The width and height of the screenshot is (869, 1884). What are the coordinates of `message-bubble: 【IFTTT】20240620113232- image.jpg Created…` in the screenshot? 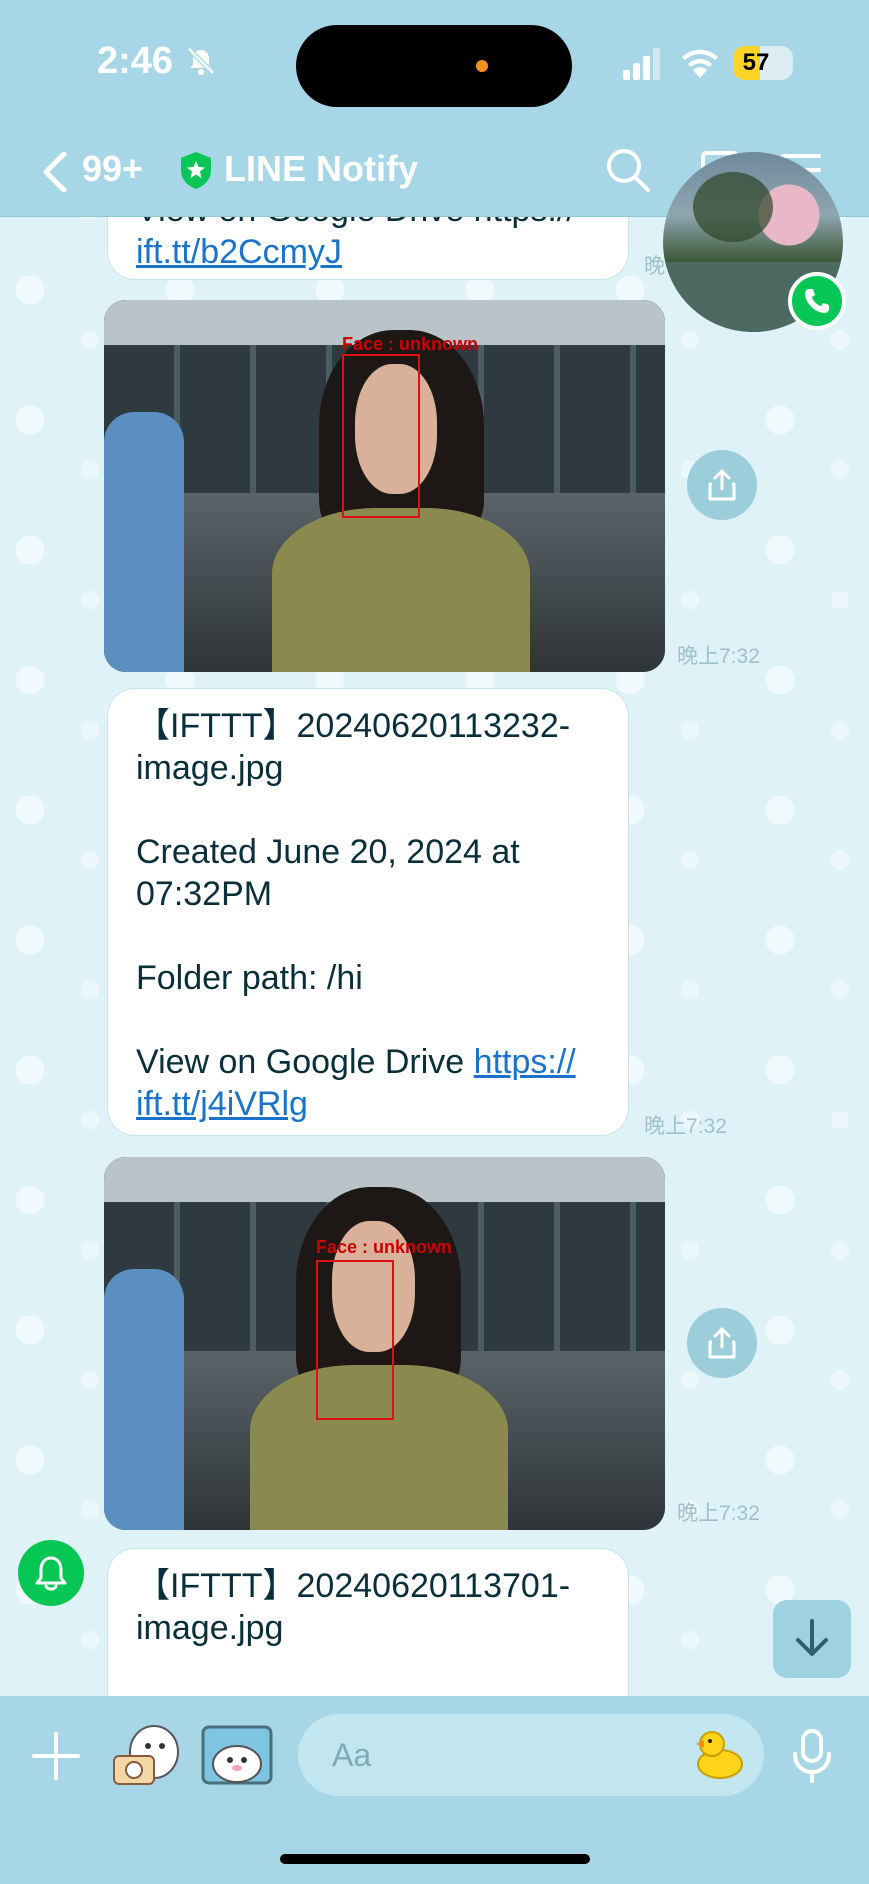 It's located at (368, 912).